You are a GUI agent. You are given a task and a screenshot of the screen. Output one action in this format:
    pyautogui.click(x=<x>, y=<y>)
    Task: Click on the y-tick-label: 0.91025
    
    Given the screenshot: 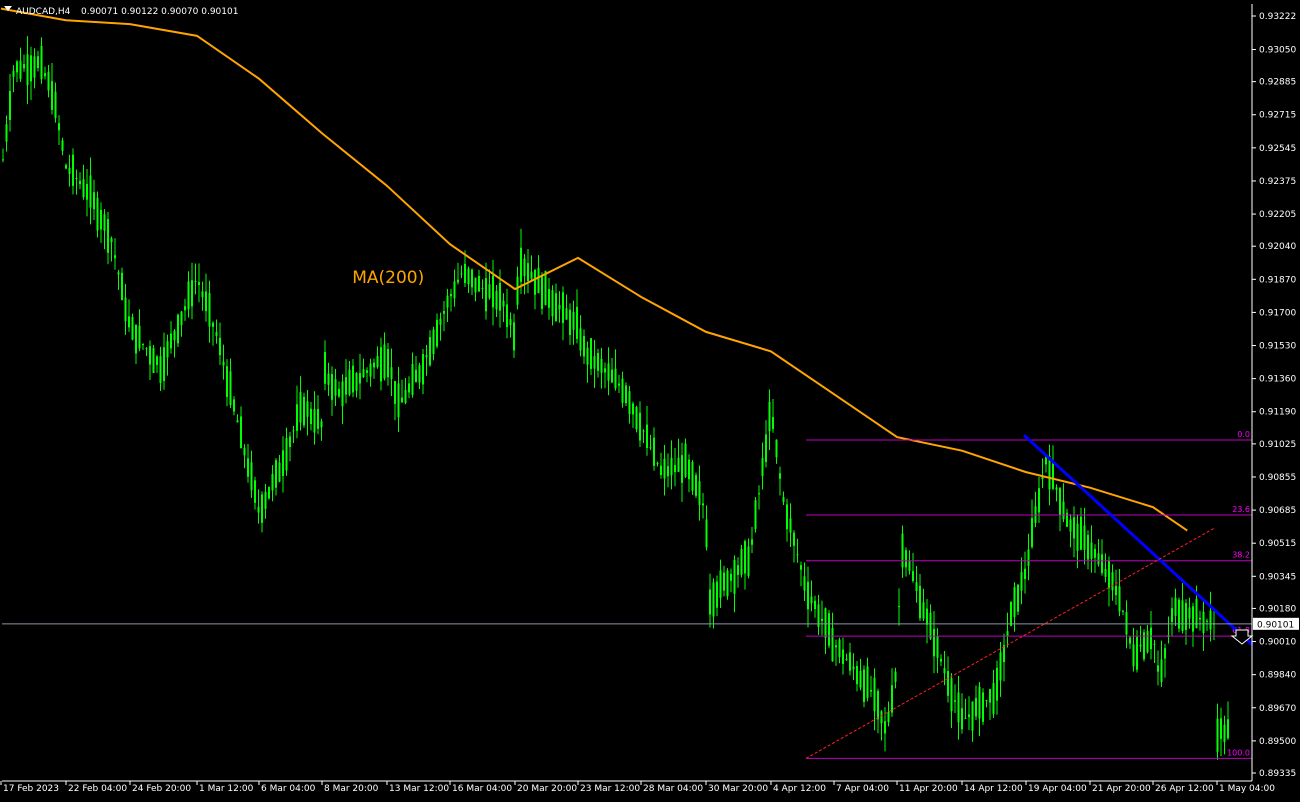 What is the action you would take?
    pyautogui.click(x=1277, y=445)
    